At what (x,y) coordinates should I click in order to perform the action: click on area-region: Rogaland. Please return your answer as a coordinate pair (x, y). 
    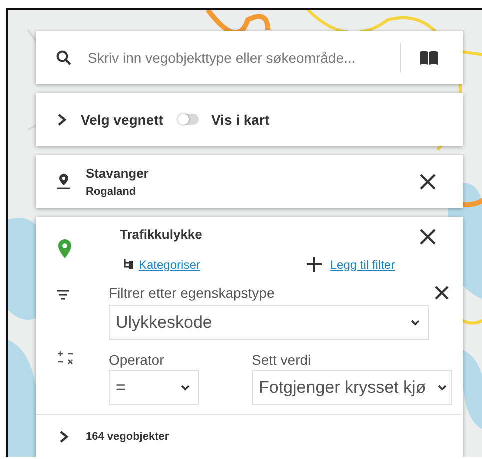
    Looking at the image, I should click on (112, 192).